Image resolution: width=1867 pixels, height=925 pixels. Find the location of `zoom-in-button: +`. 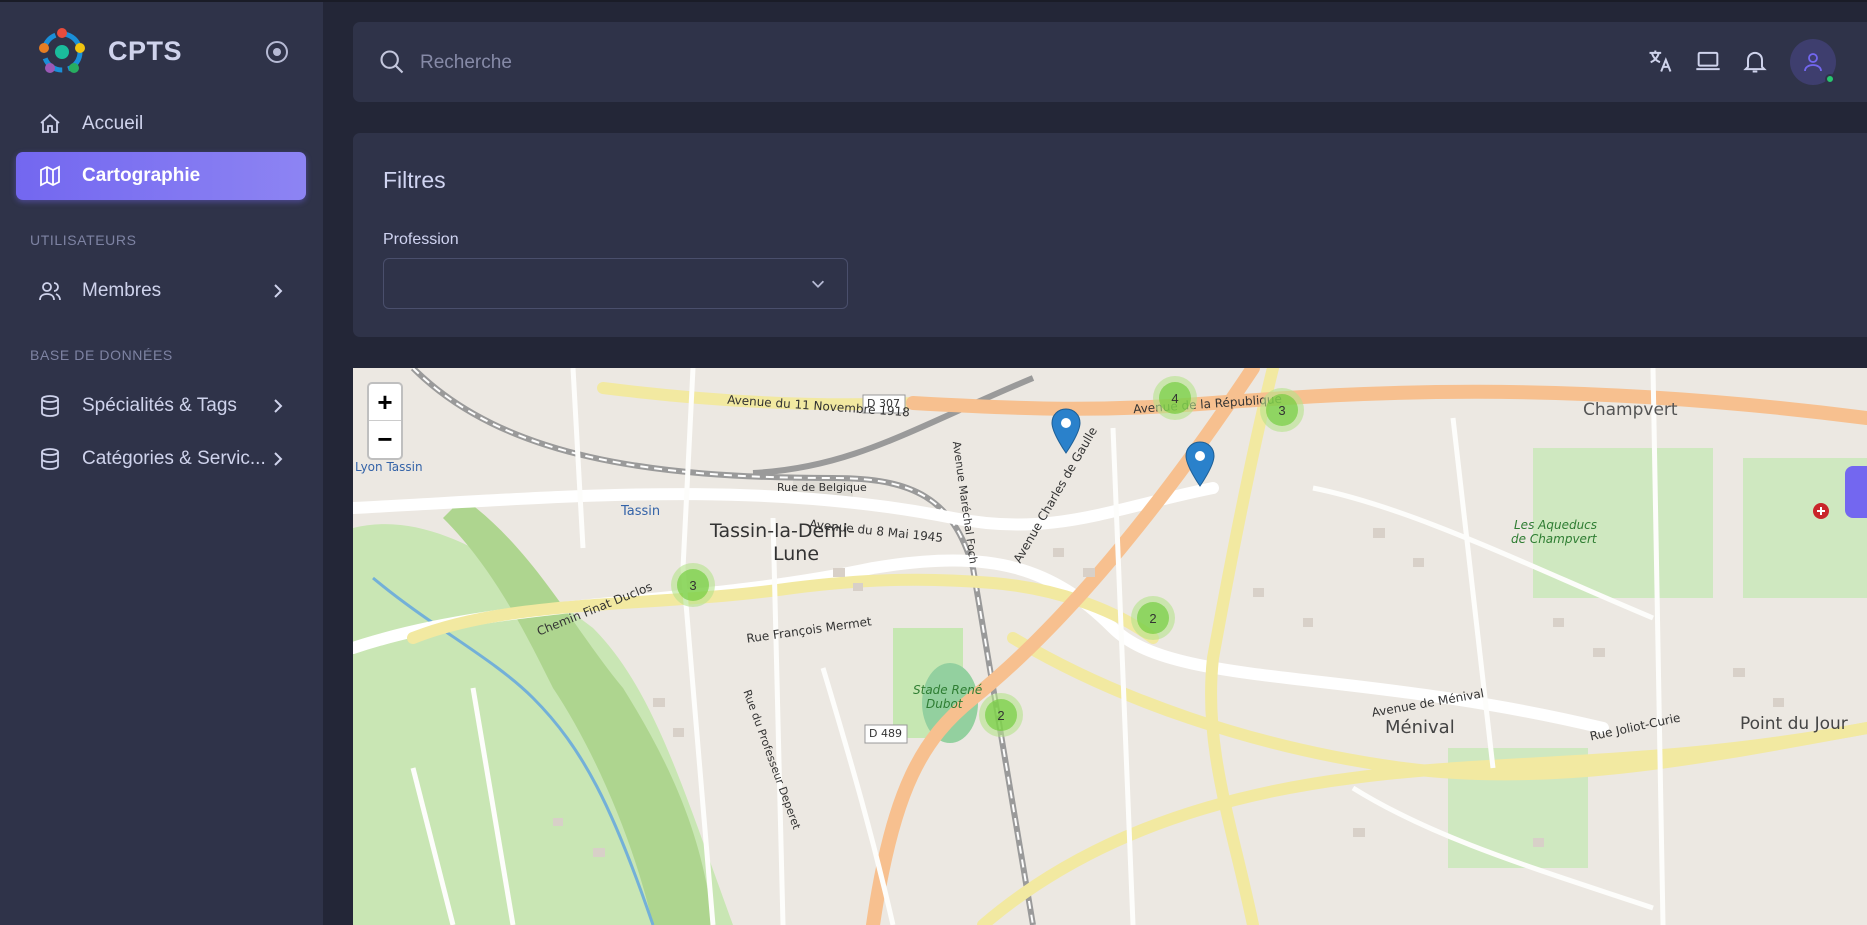

zoom-in-button: + is located at coordinates (385, 402).